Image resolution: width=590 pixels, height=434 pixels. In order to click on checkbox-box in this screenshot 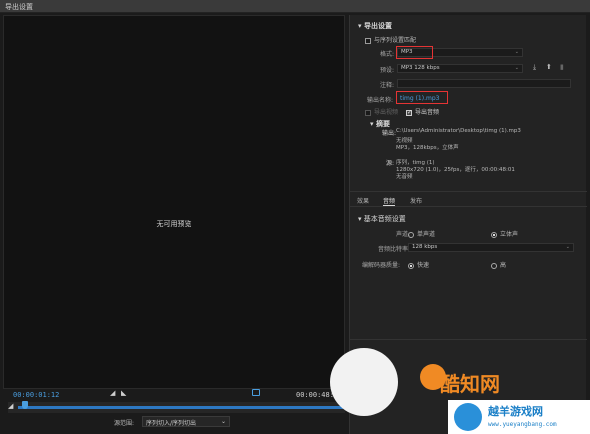, I will do `click(368, 40)`.